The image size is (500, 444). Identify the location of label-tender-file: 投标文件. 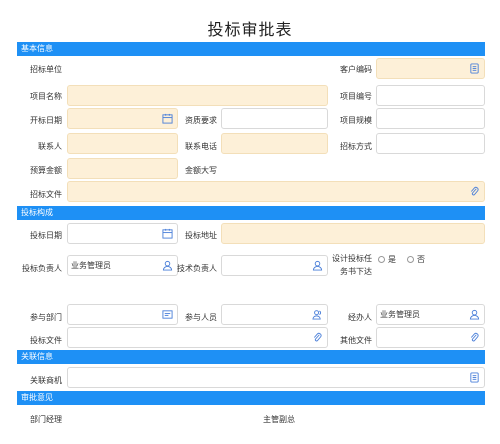
(46, 340).